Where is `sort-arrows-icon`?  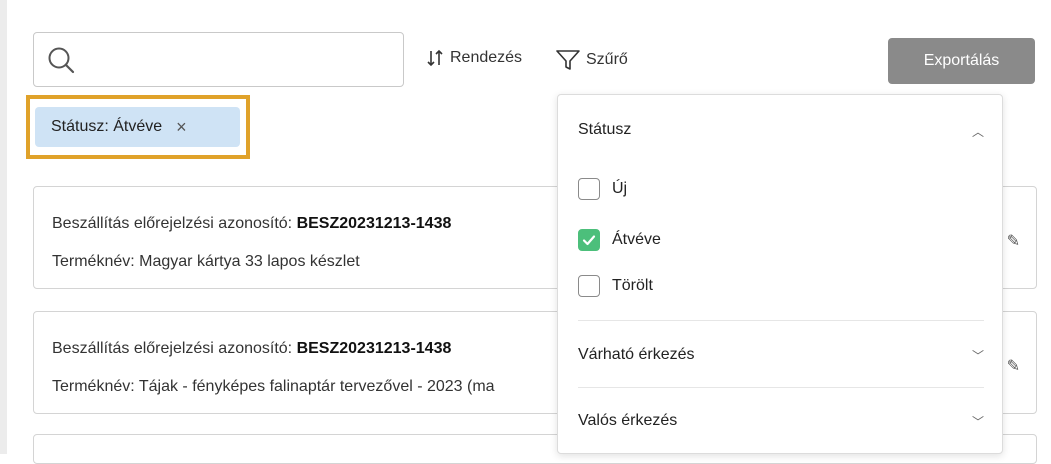 sort-arrows-icon is located at coordinates (435, 58).